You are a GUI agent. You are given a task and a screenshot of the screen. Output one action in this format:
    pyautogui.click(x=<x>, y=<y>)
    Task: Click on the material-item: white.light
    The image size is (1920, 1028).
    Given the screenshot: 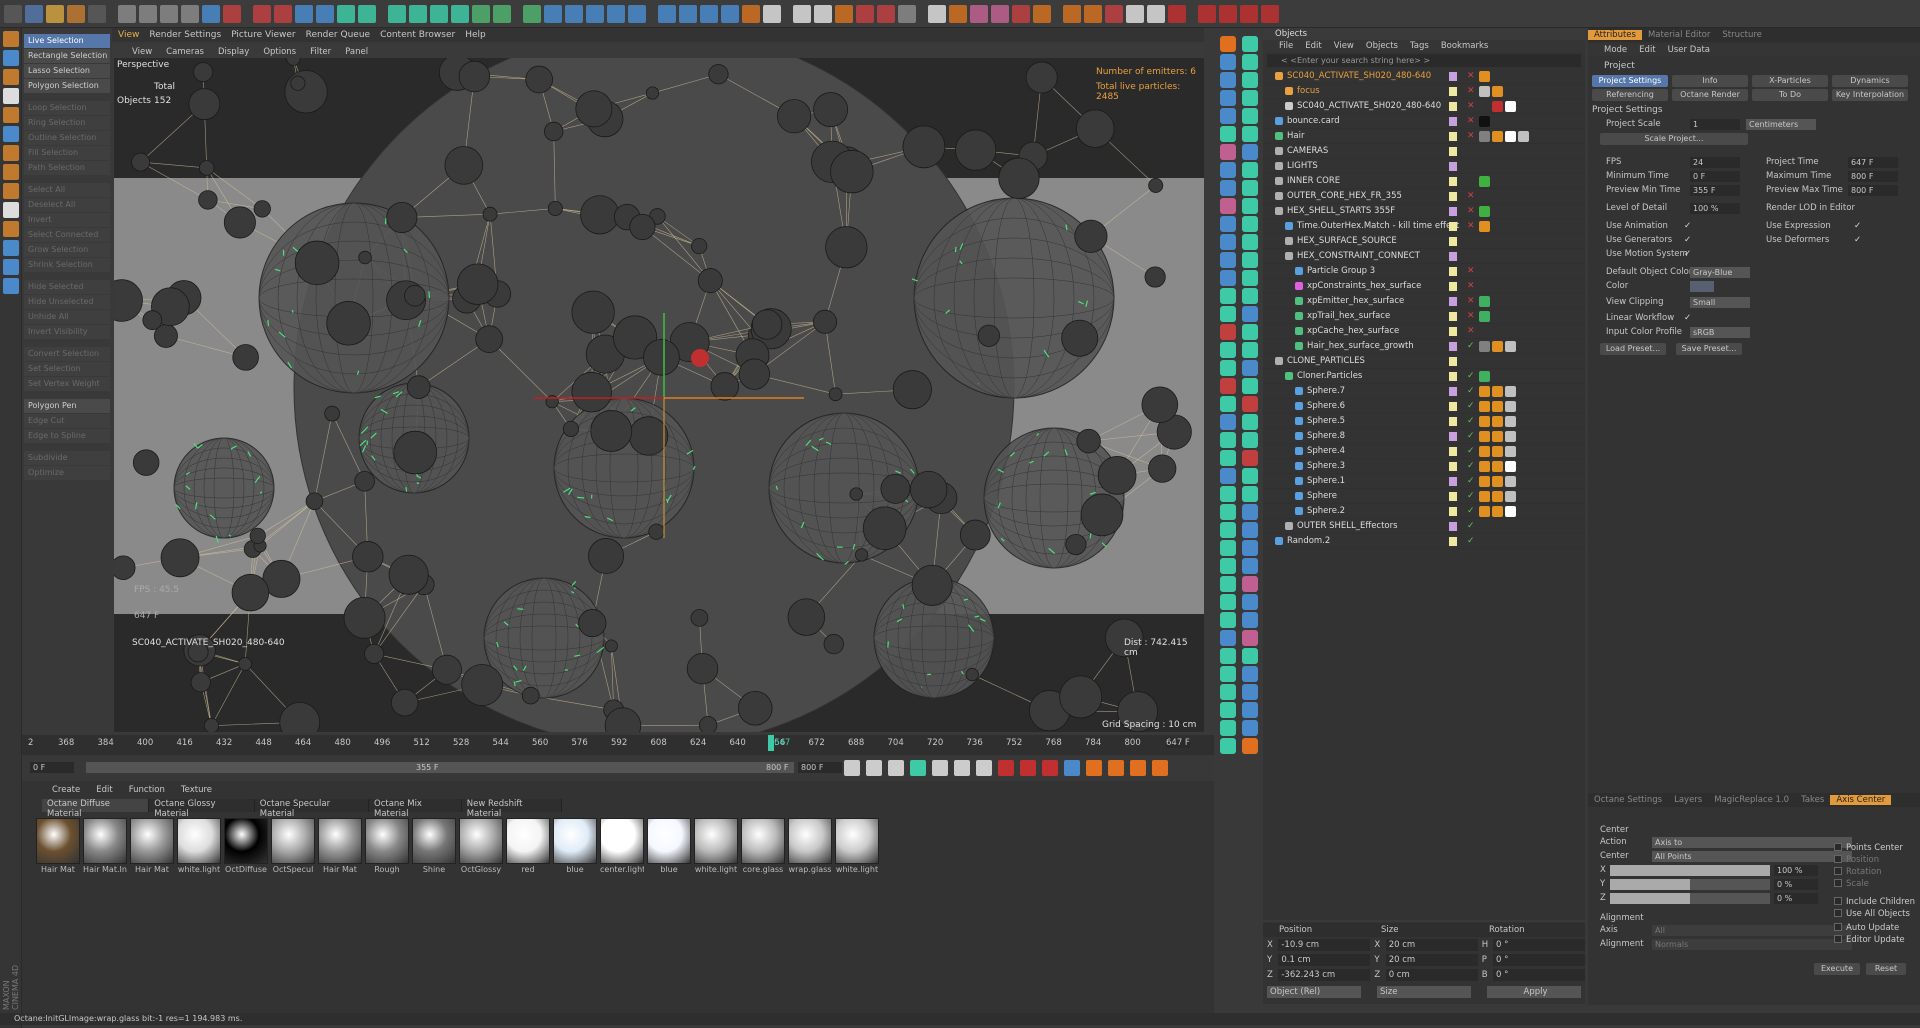 What is the action you would take?
    pyautogui.click(x=857, y=846)
    